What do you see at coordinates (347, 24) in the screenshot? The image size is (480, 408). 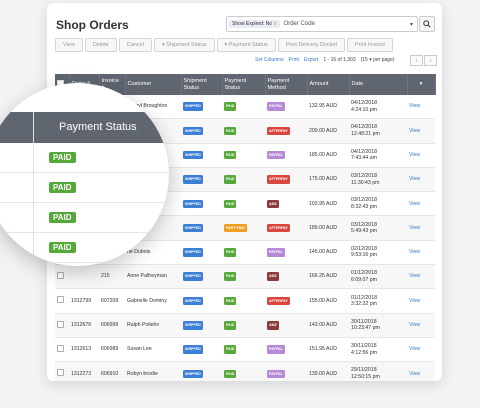 I see `search-input: Order Code` at bounding box center [347, 24].